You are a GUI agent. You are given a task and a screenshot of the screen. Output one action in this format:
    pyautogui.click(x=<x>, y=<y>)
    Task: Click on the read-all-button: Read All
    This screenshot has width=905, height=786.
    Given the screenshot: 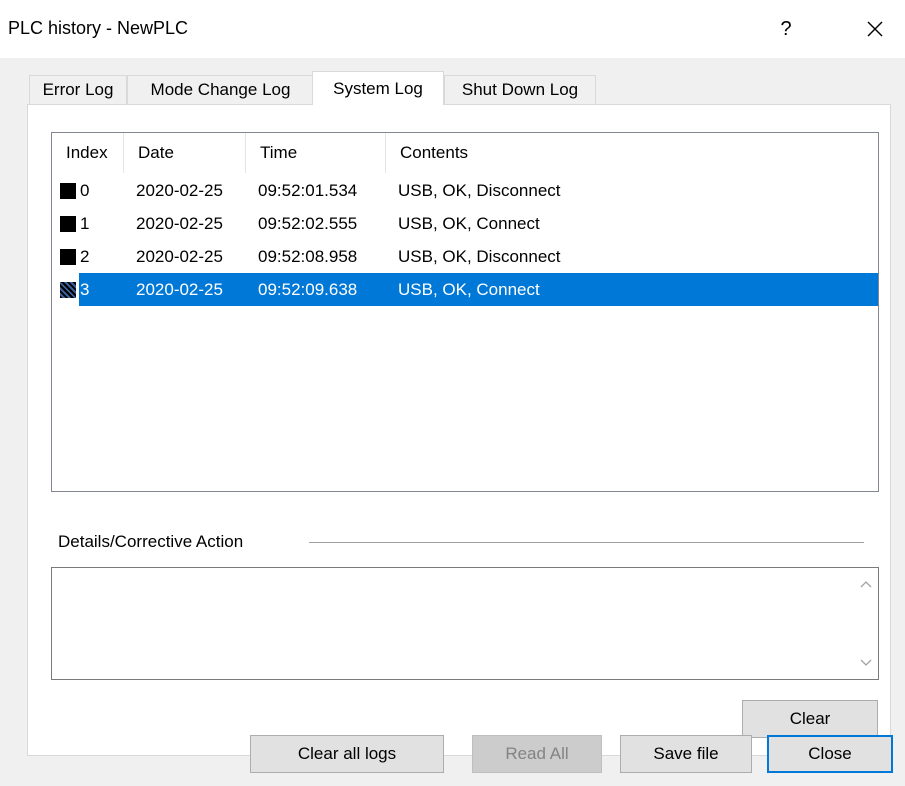 What is the action you would take?
    pyautogui.click(x=537, y=754)
    